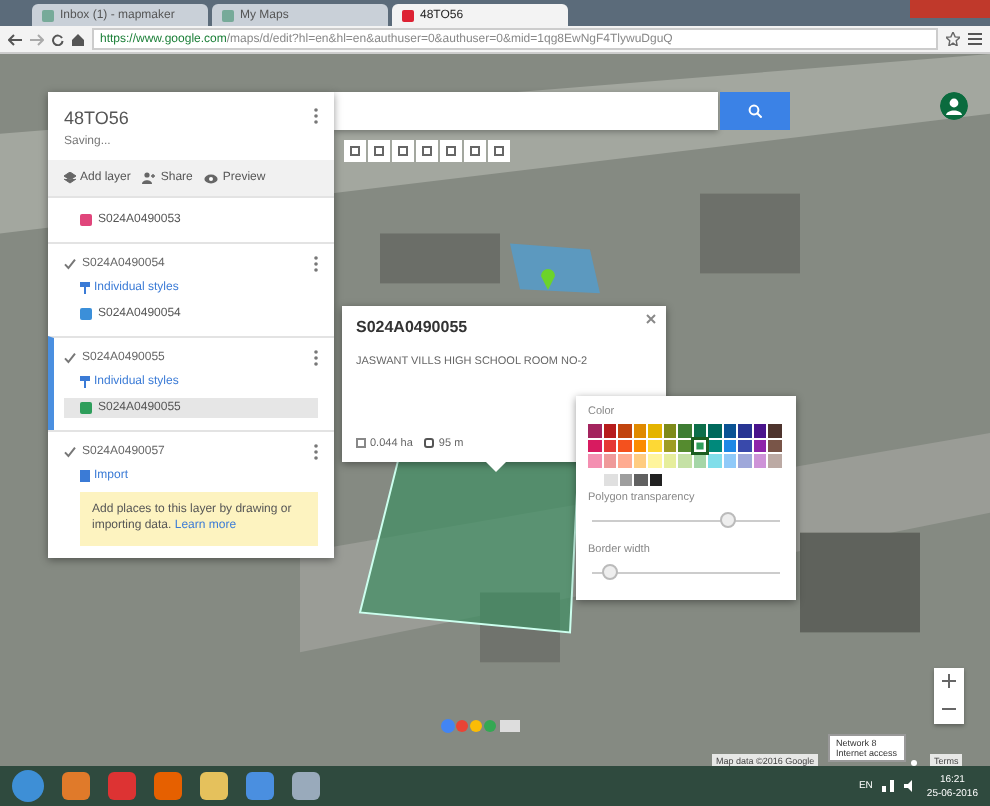 The height and width of the screenshot is (806, 990). Describe the element at coordinates (58, 39) in the screenshot. I see `reload-icon` at that location.